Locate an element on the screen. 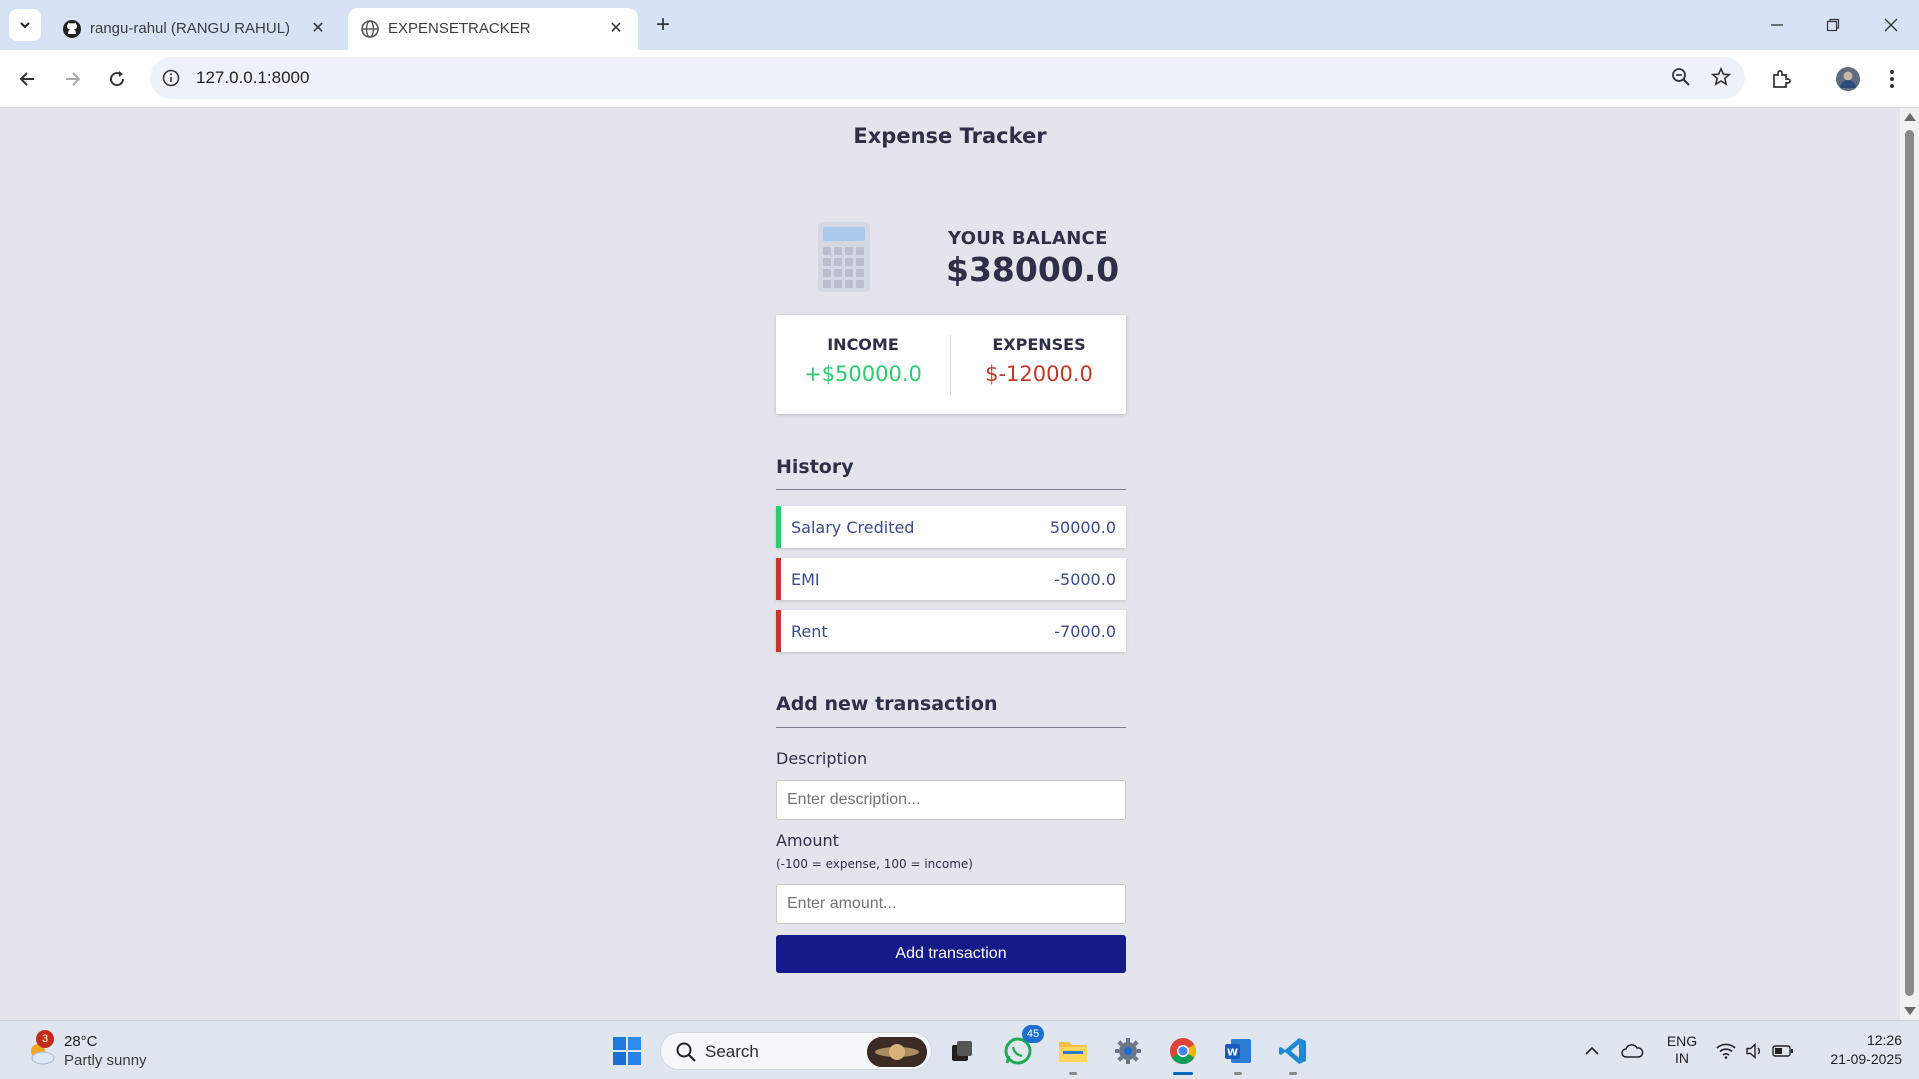  income-label: INCOME is located at coordinates (863, 344).